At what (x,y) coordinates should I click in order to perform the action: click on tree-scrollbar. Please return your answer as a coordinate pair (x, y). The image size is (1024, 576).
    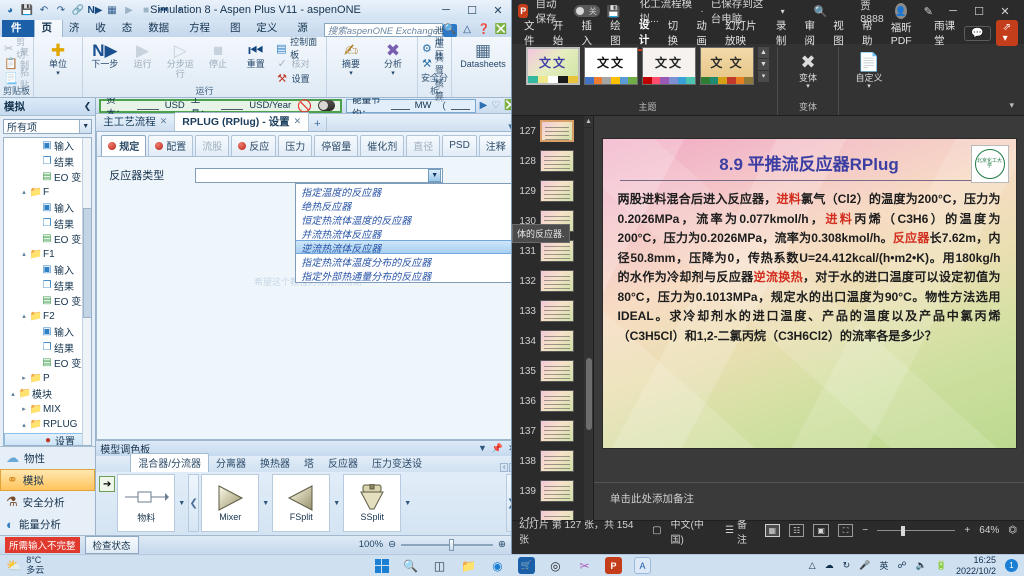
    Looking at the image, I should click on (87, 291).